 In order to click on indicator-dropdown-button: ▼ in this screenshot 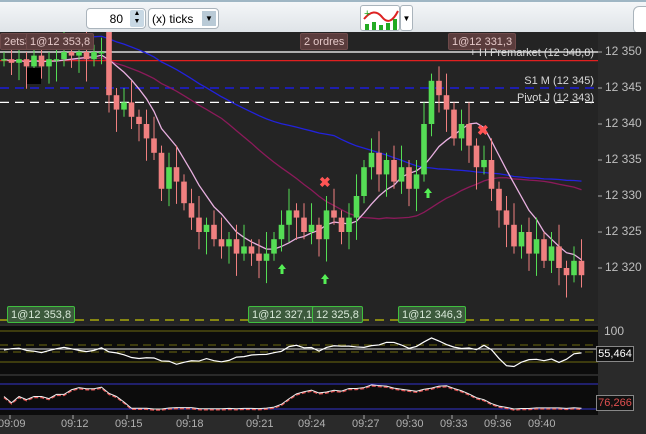, I will do `click(406, 18)`.